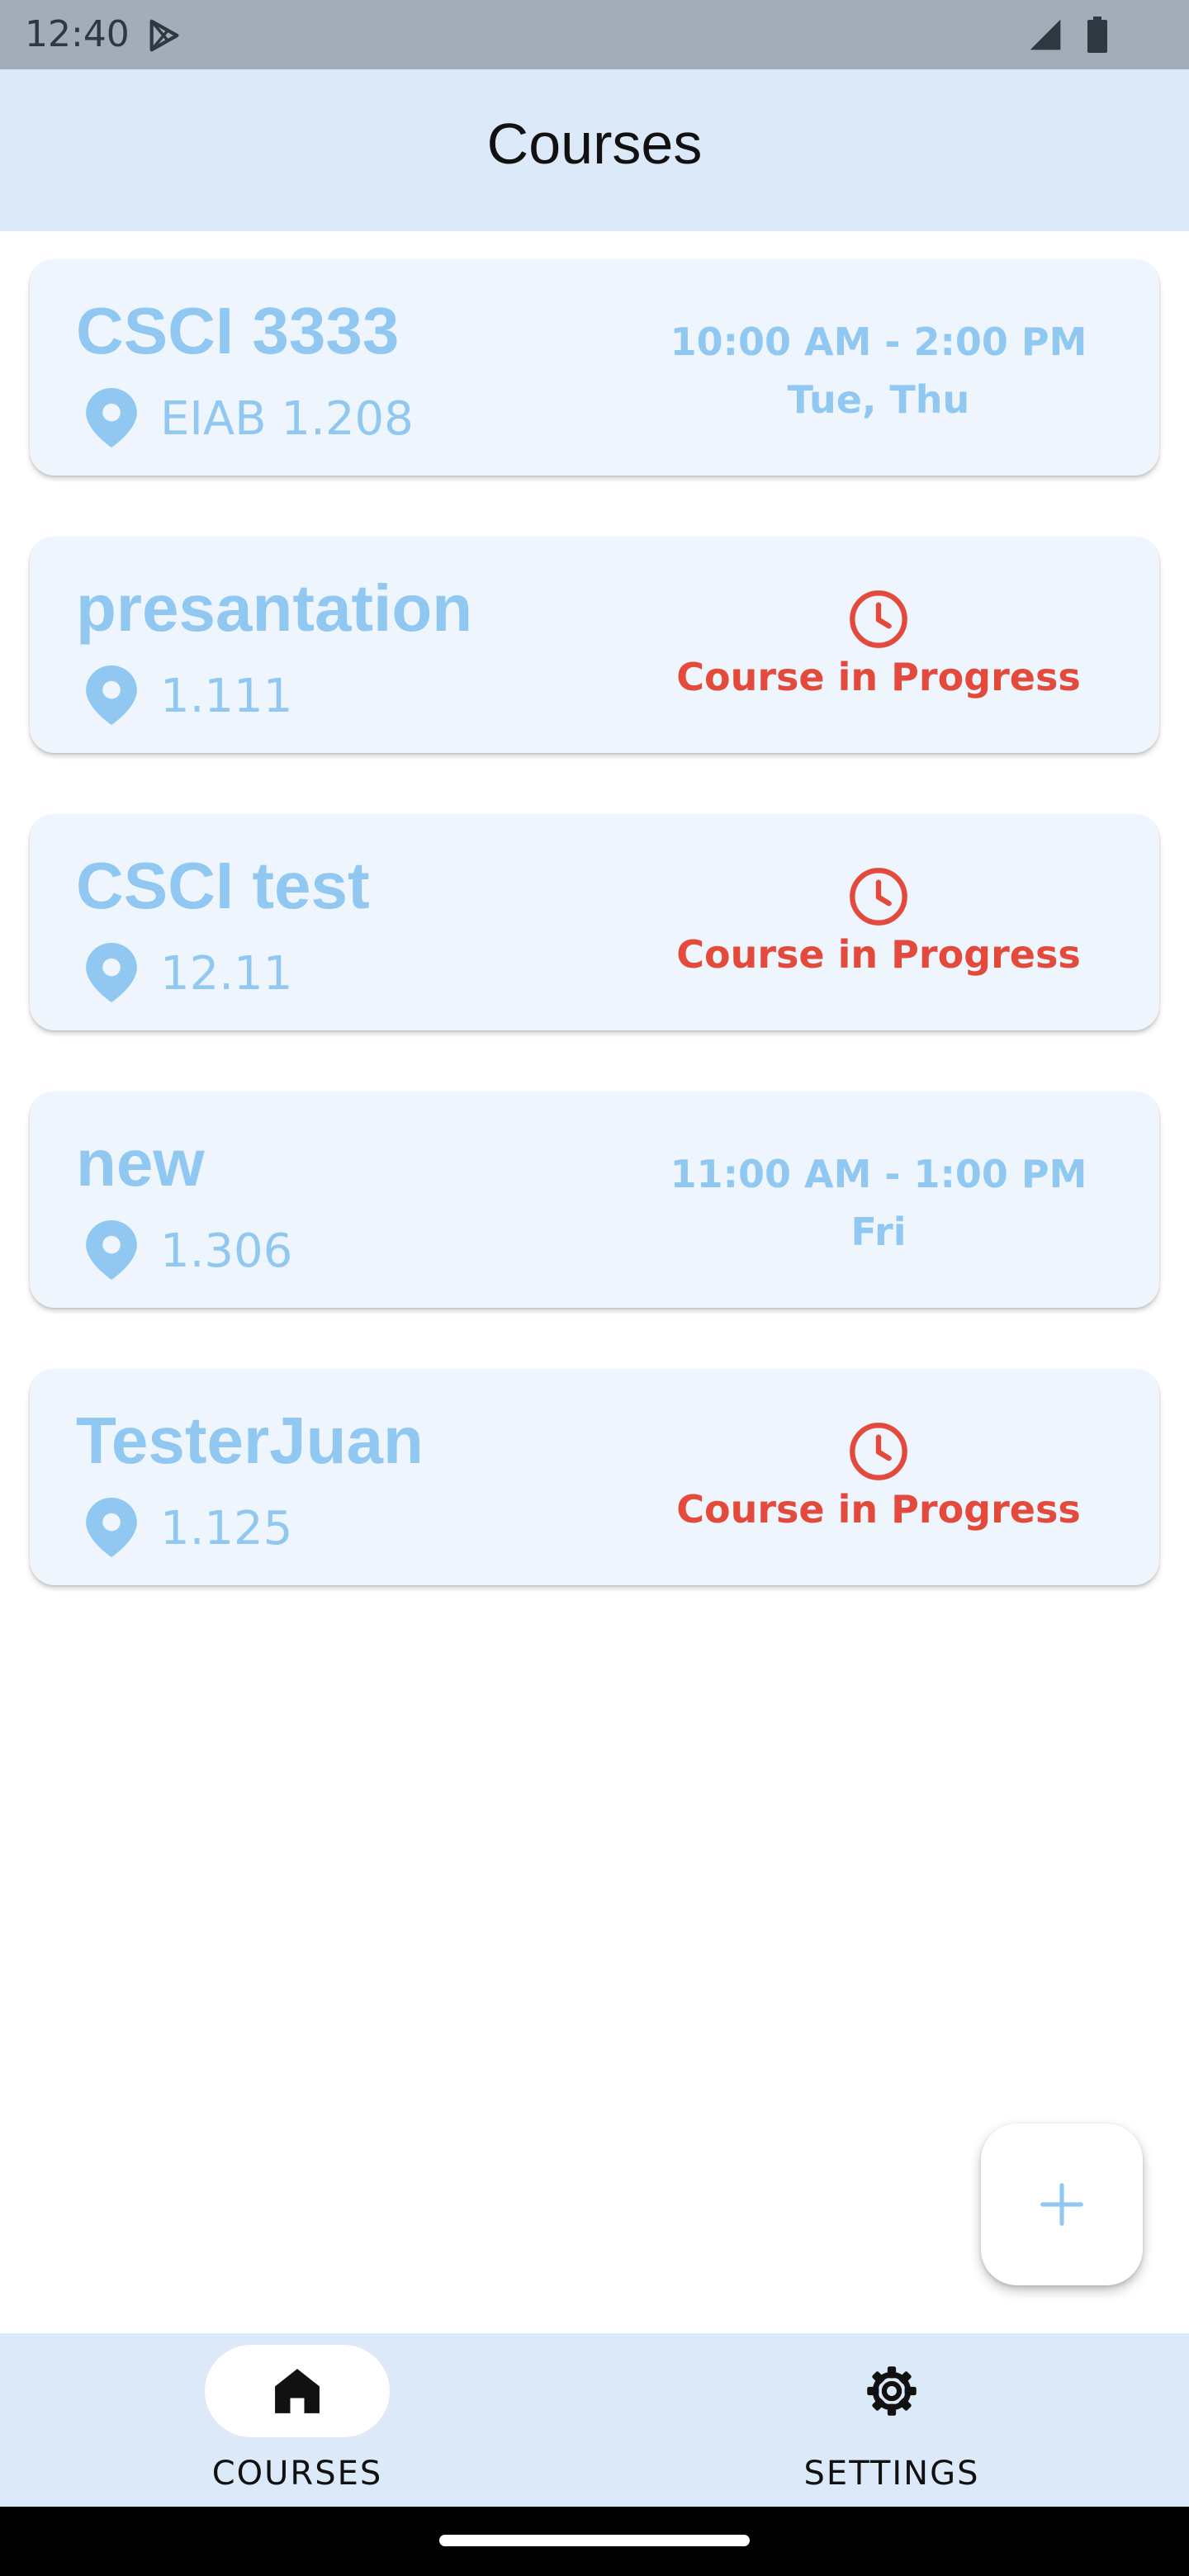  I want to click on add-course-button, so click(1062, 2204).